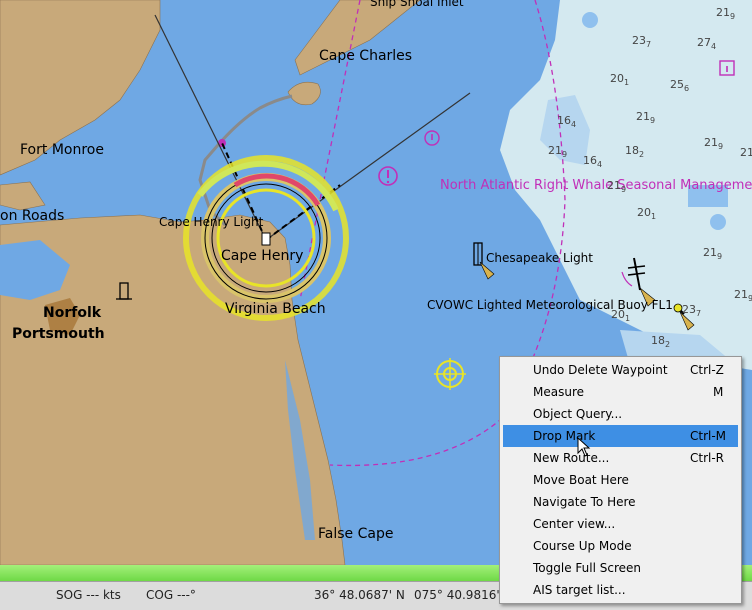 Image resolution: width=752 pixels, height=610 pixels. What do you see at coordinates (620, 392) in the screenshot?
I see `menu-item-measure: Measure M` at bounding box center [620, 392].